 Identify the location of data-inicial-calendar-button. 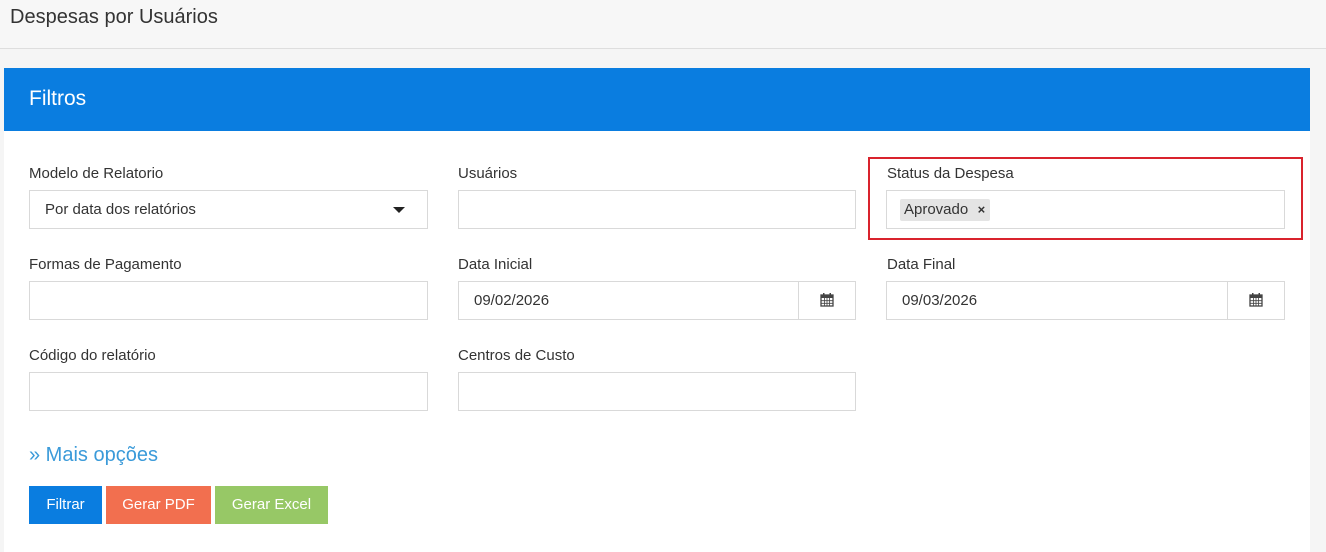
(826, 300).